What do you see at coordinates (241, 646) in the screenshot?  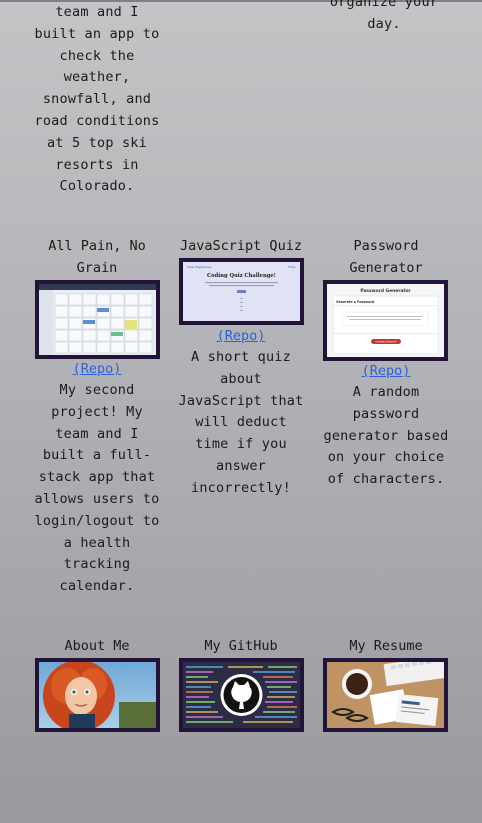 I see `my-github-title: My GitHub` at bounding box center [241, 646].